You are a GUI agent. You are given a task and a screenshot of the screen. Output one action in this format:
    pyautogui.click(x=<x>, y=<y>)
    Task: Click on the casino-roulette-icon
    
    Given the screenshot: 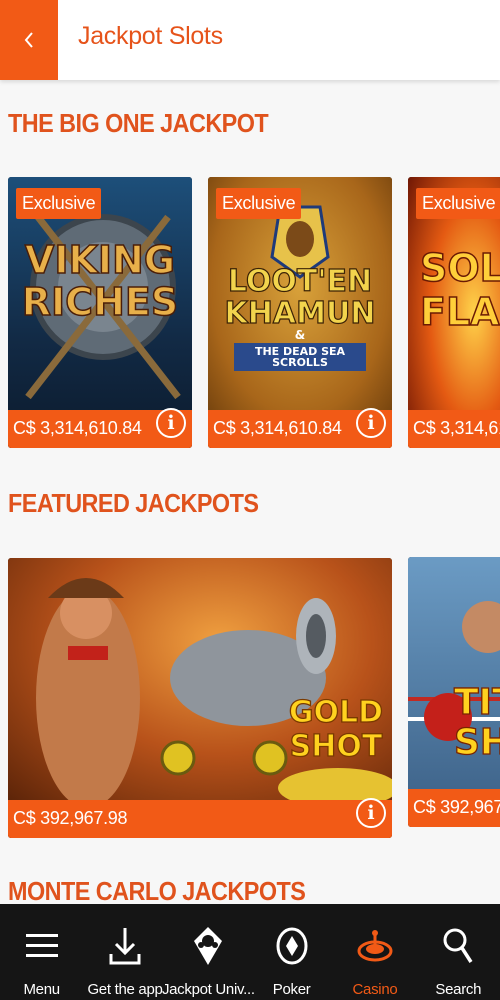 What is the action you would take?
    pyautogui.click(x=375, y=946)
    